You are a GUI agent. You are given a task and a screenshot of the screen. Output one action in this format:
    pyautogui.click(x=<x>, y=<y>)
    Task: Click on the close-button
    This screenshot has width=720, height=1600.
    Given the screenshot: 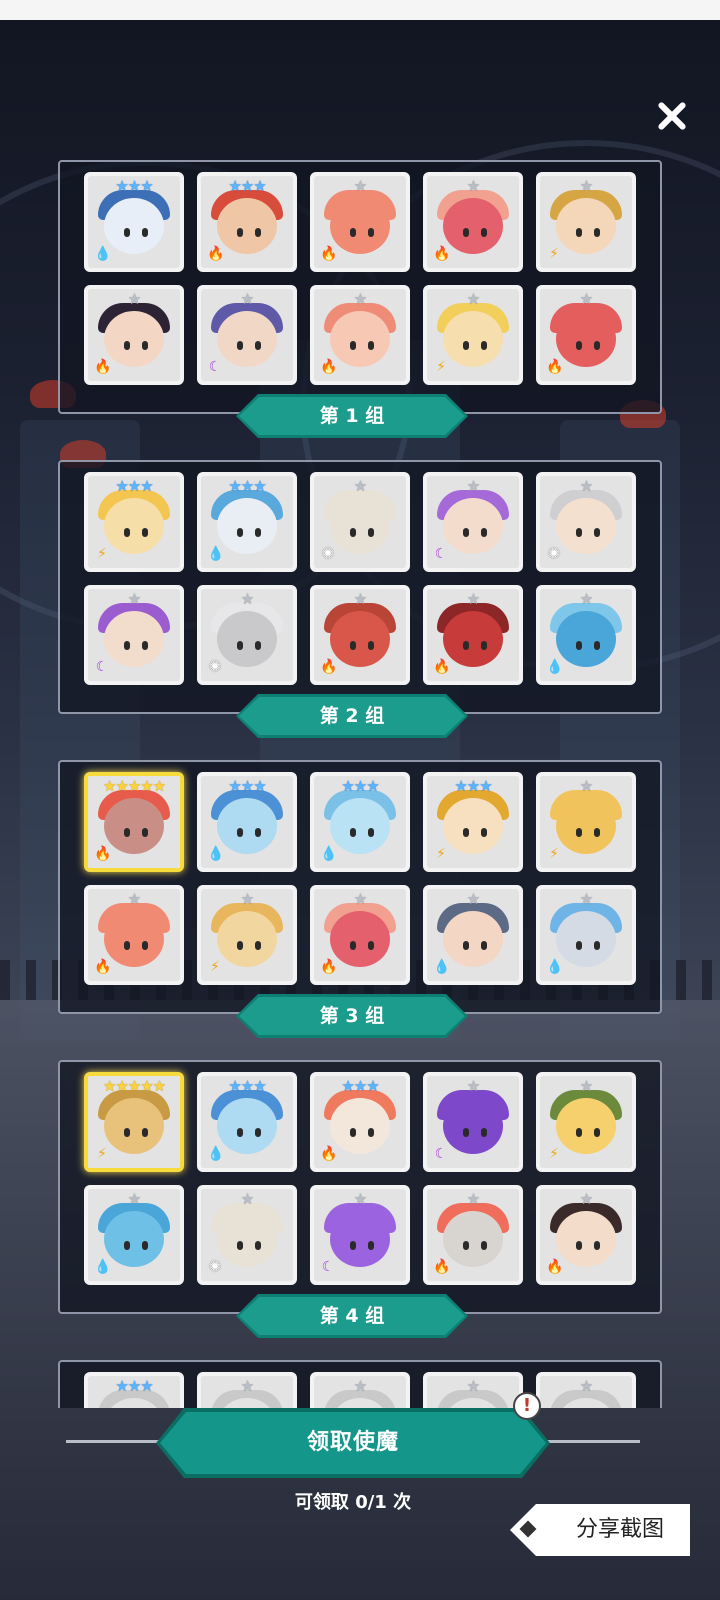 What is the action you would take?
    pyautogui.click(x=672, y=116)
    